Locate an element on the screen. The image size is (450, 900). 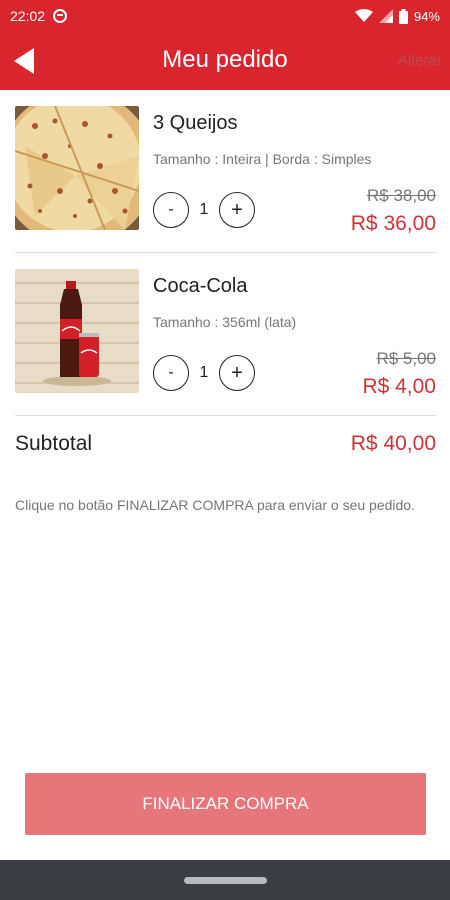
subtotal-value: R$ 40,00 is located at coordinates (393, 443).